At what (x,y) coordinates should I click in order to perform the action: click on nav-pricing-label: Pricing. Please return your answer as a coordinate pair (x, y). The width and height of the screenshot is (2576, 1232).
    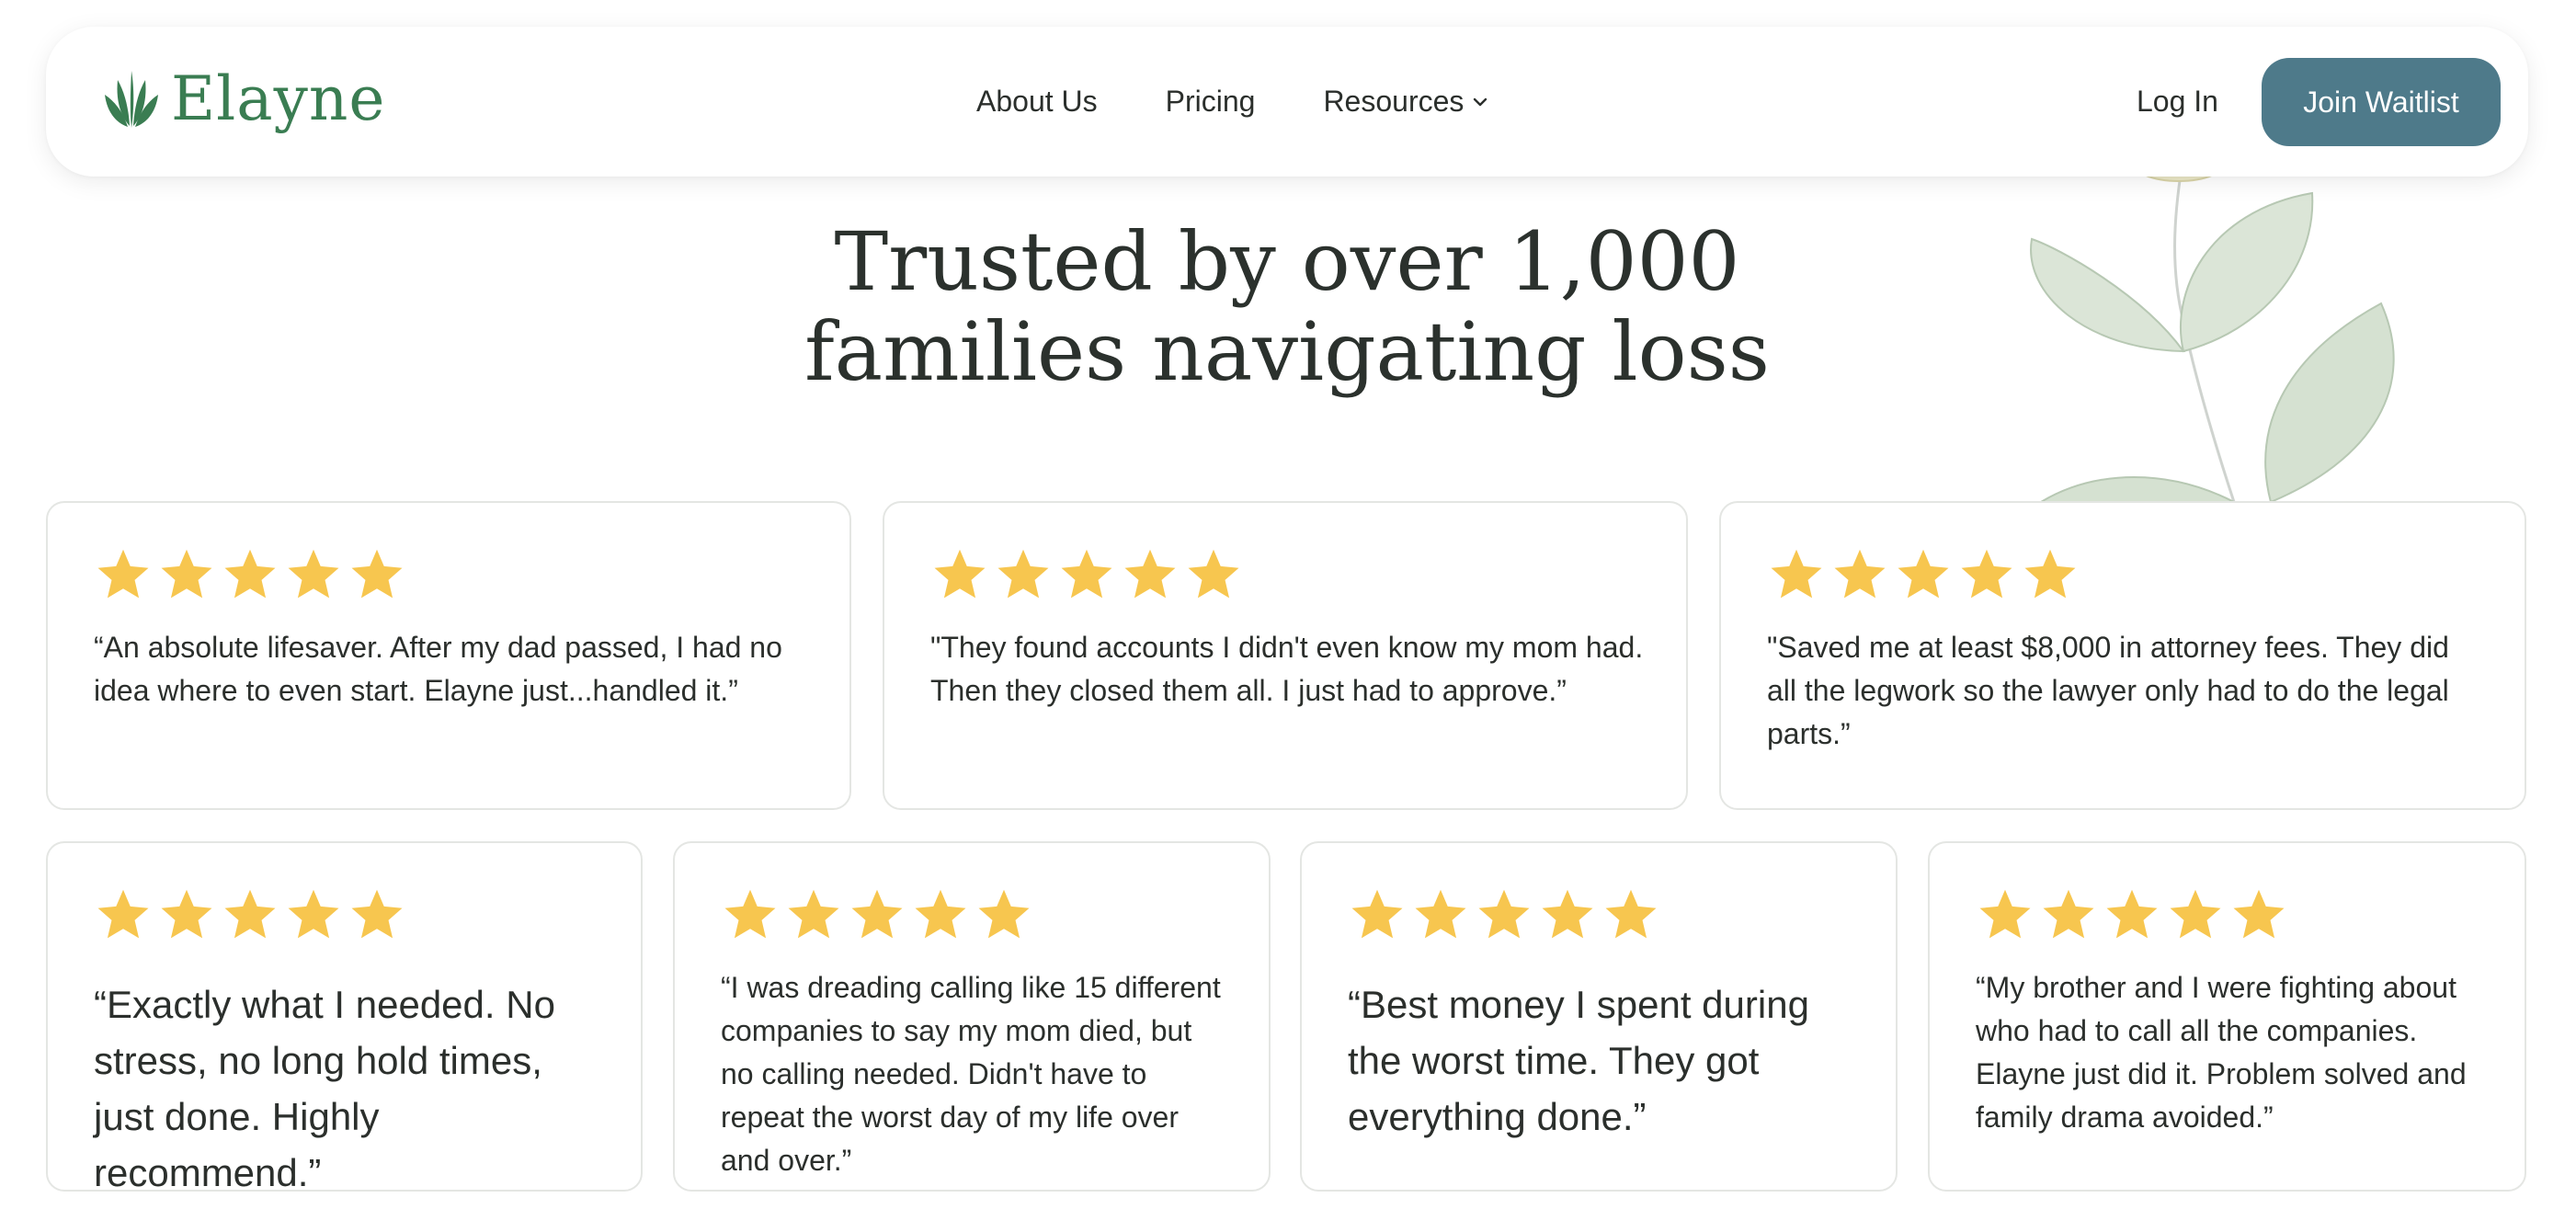
    Looking at the image, I should click on (1210, 101).